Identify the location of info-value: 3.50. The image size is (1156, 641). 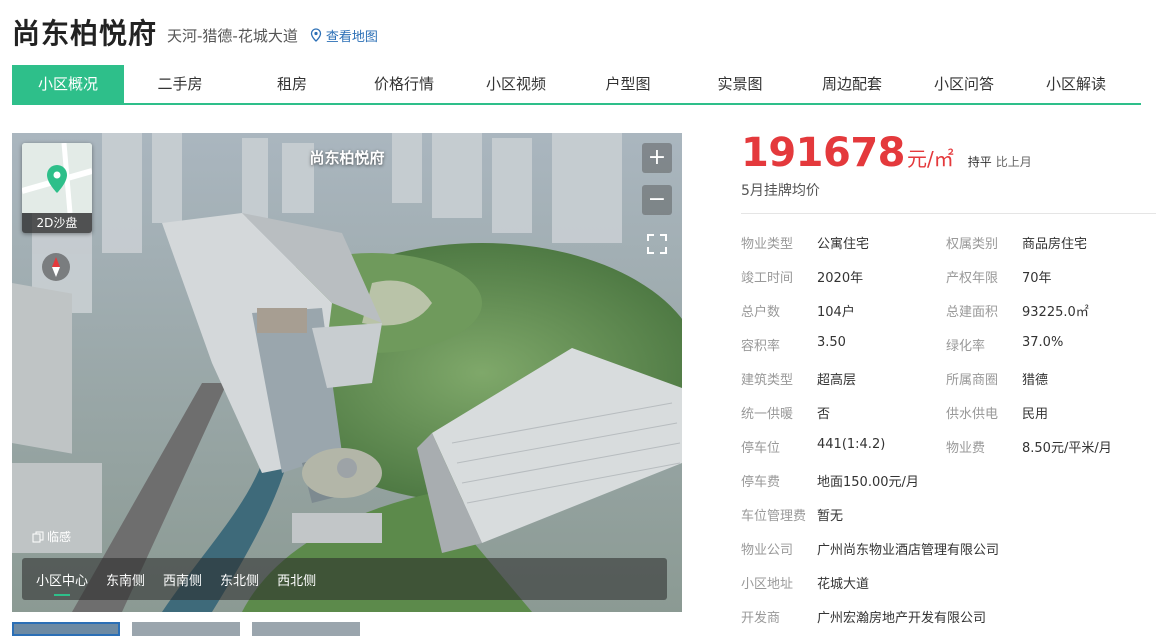
(831, 342).